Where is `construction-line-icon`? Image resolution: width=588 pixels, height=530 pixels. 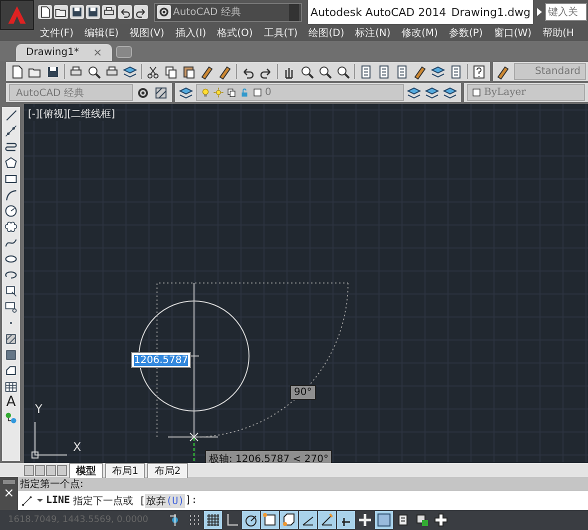
construction-line-icon is located at coordinates (11, 131).